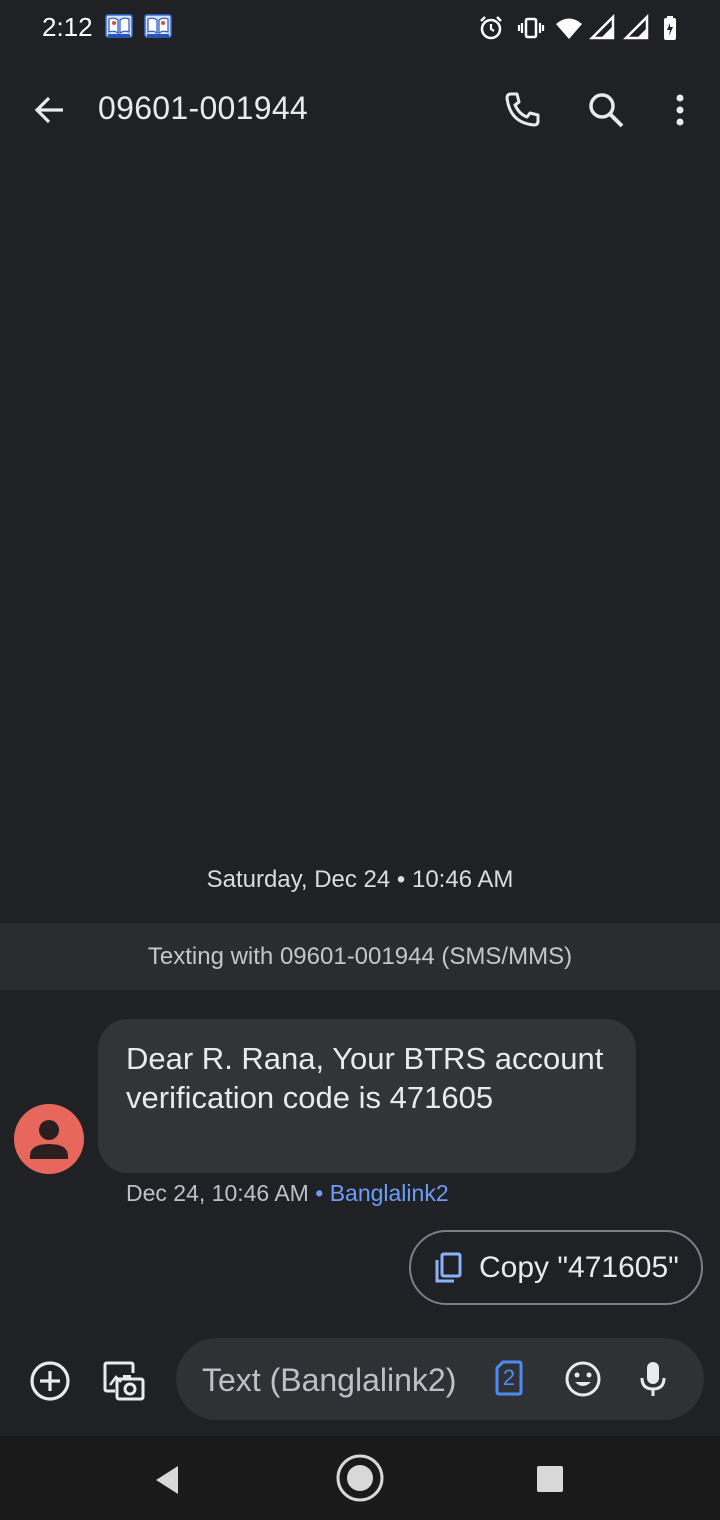 Image resolution: width=720 pixels, height=1520 pixels. Describe the element at coordinates (389, 1193) in the screenshot. I see `message-sim: Banglalink2` at that location.